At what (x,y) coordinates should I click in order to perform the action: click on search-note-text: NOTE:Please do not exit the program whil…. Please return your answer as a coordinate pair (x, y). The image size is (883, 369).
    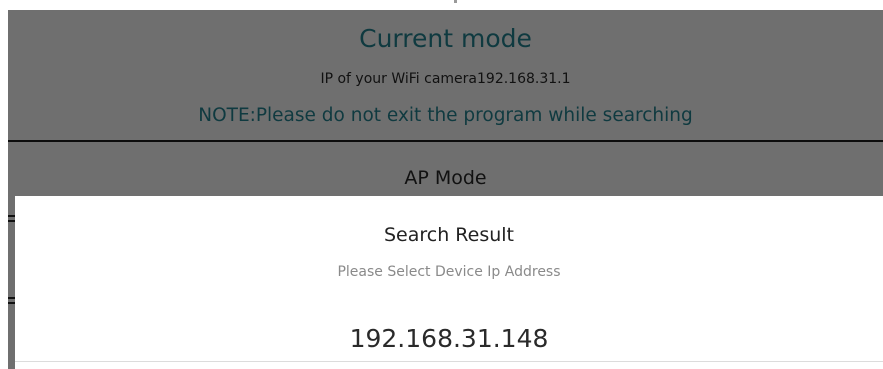
    Looking at the image, I should click on (445, 115).